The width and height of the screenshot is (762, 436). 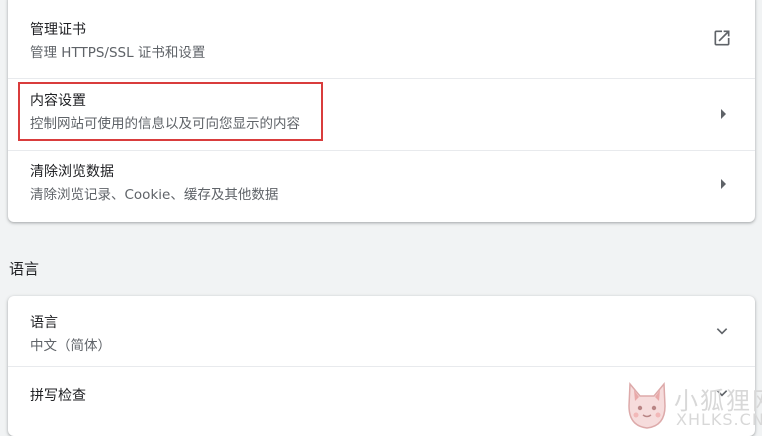 I want to click on spell-check-title: 拼写检查, so click(x=58, y=396).